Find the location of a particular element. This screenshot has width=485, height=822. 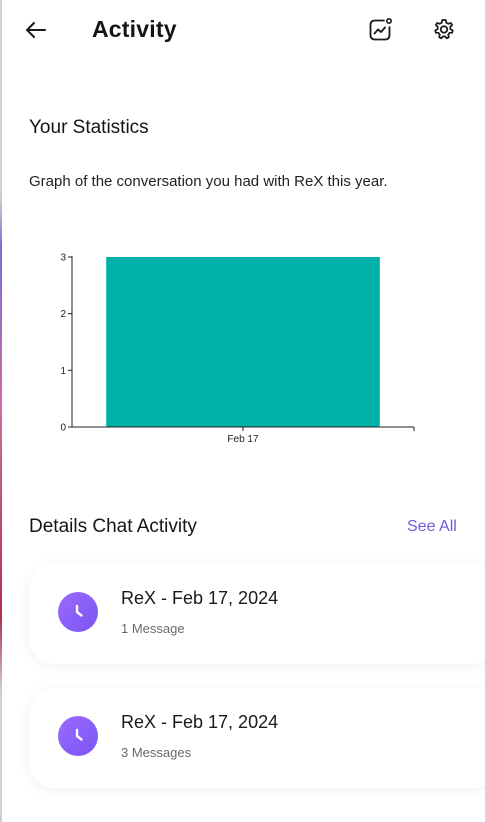

chart-bar is located at coordinates (243, 342).